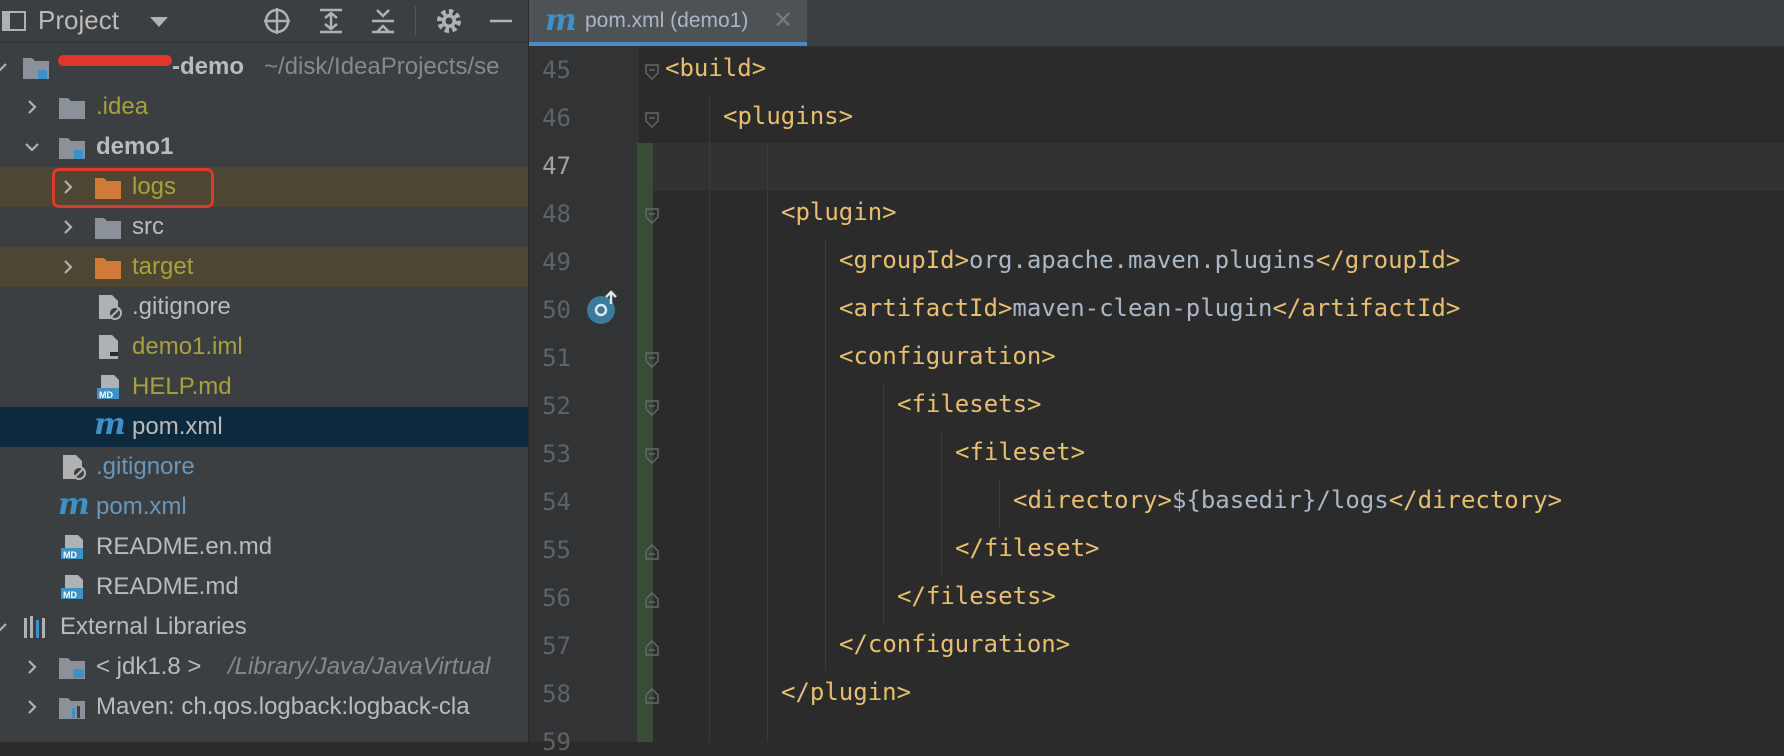 This screenshot has height=756, width=1784. What do you see at coordinates (154, 186) in the screenshot?
I see `tree-item-label: logs` at bounding box center [154, 186].